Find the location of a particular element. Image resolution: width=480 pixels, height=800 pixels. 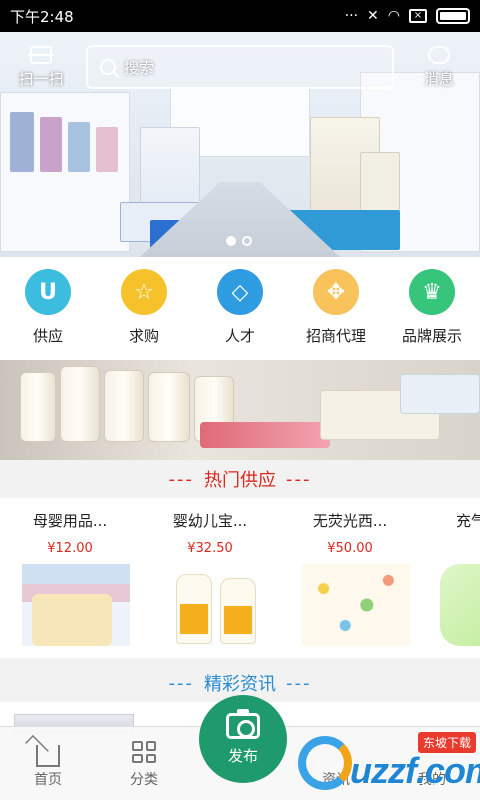

search-placeholder: 搜索 is located at coordinates (139, 67).